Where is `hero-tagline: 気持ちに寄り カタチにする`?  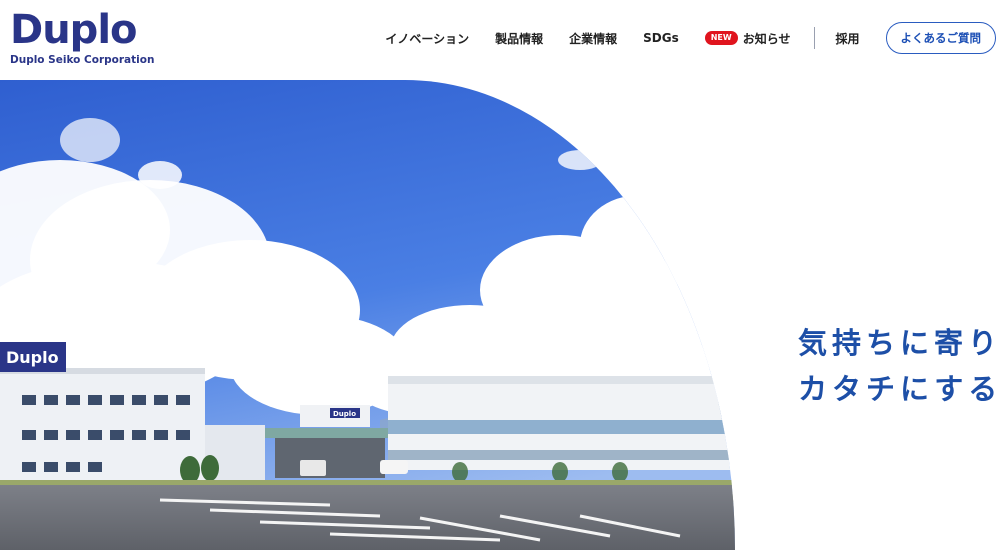 hero-tagline: 気持ちに寄り カタチにする is located at coordinates (899, 366).